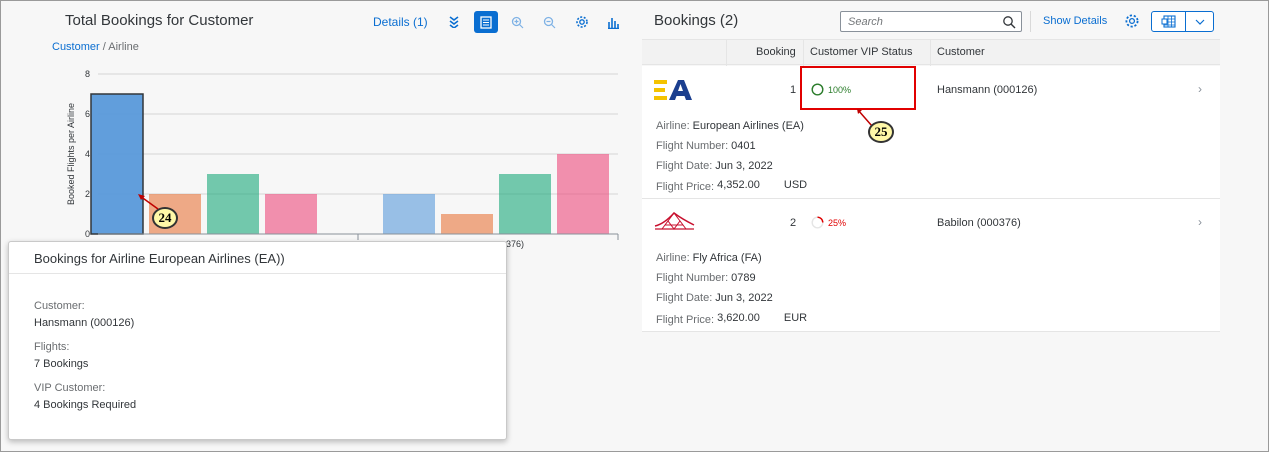 This screenshot has height=452, width=1269. Describe the element at coordinates (85, 405) in the screenshot. I see `popover-vip-value: 4 Bookings Required` at that location.